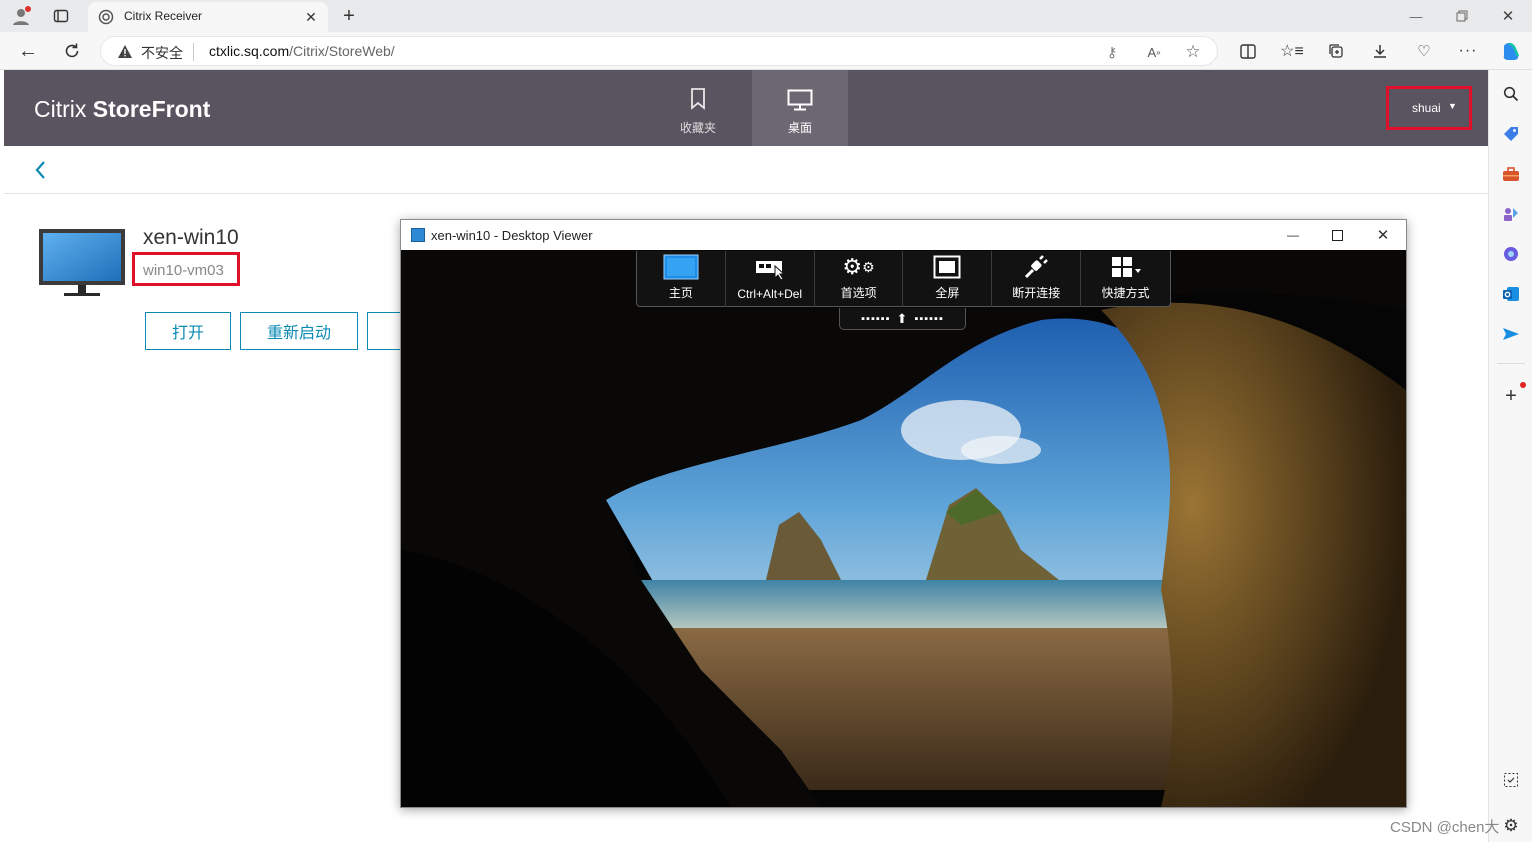 The height and width of the screenshot is (842, 1532). What do you see at coordinates (151, 109) in the screenshot?
I see `brand-storefront: StoreFront` at bounding box center [151, 109].